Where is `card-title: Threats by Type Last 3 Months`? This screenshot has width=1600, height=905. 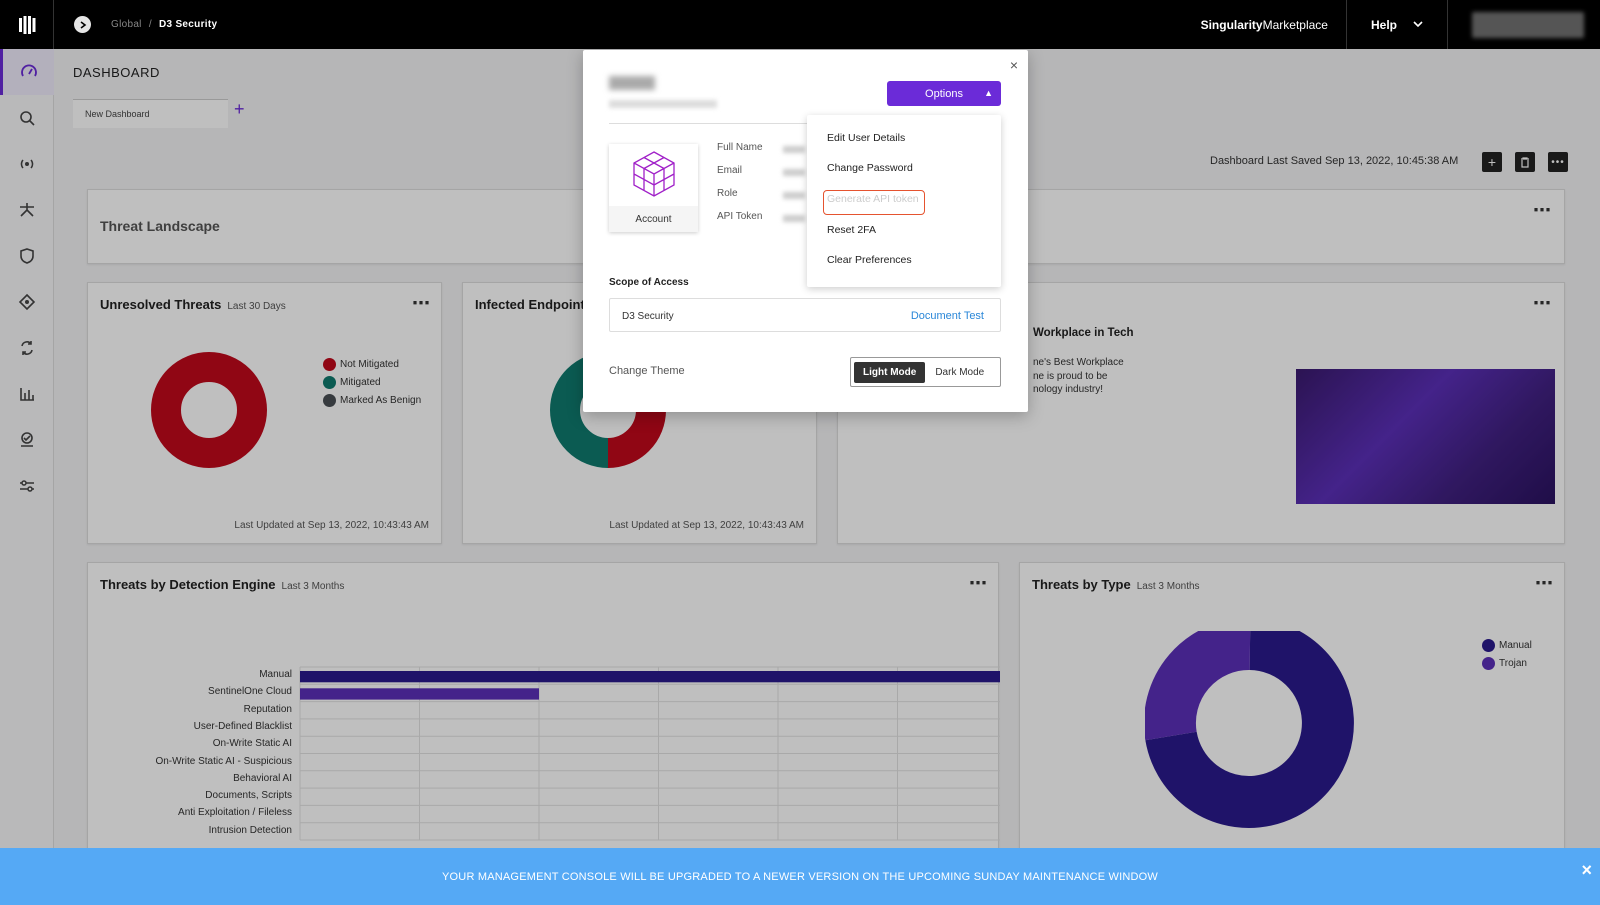
card-title: Threats by Type Last 3 Months is located at coordinates (1116, 584).